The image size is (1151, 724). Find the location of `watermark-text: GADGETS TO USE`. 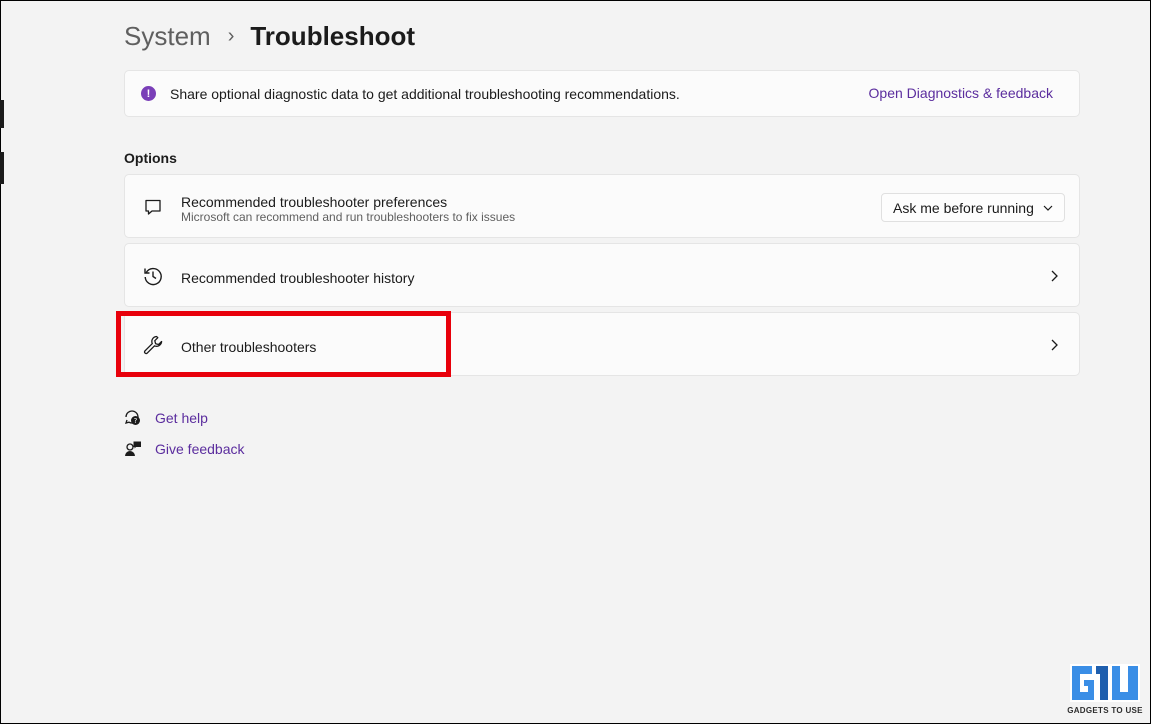

watermark-text: GADGETS TO USE is located at coordinates (1105, 710).